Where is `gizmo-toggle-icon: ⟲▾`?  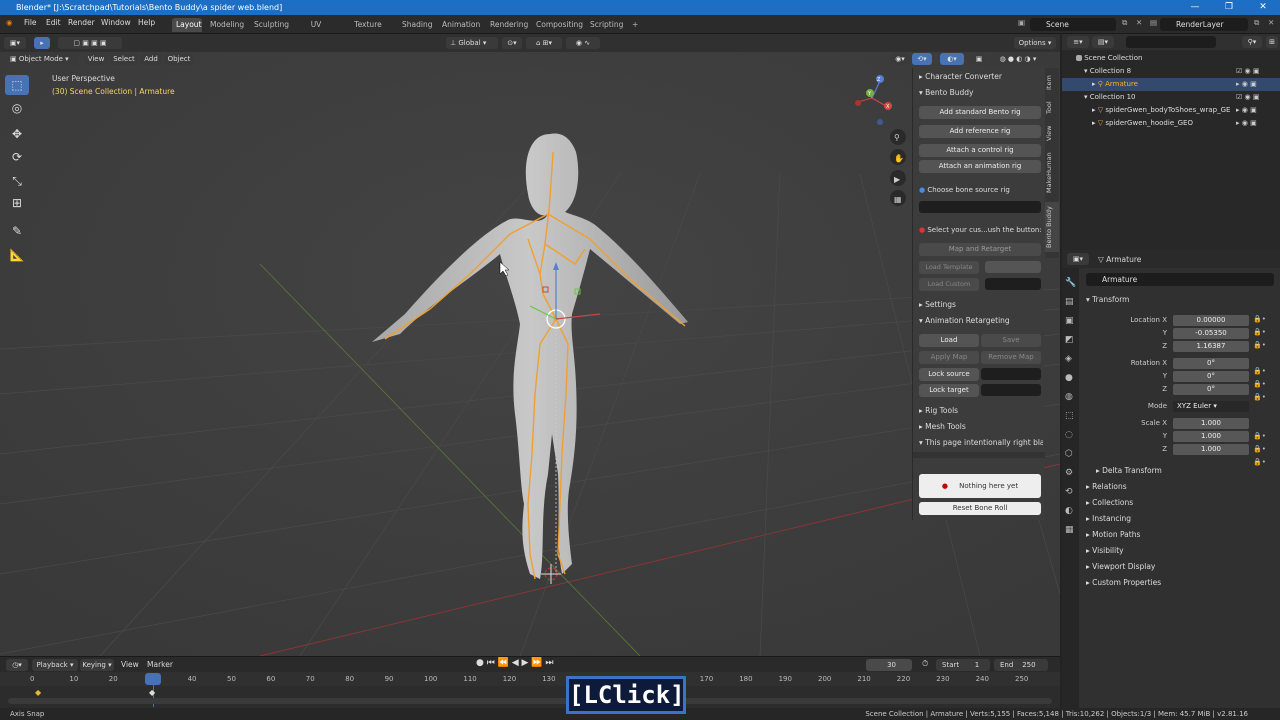
gizmo-toggle-icon: ⟲▾ is located at coordinates (922, 59).